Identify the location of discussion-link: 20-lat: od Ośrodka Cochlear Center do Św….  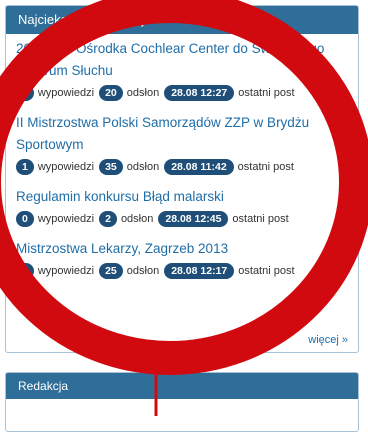
(182, 60).